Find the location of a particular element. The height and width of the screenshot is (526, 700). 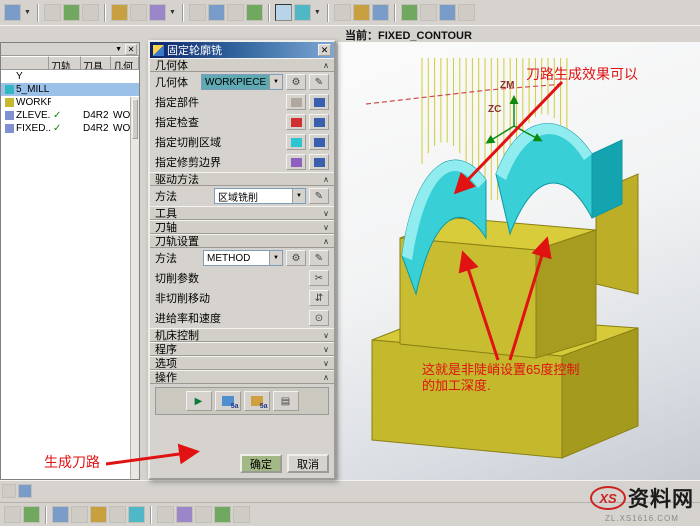

cancel-button: 取消 is located at coordinates (308, 463).